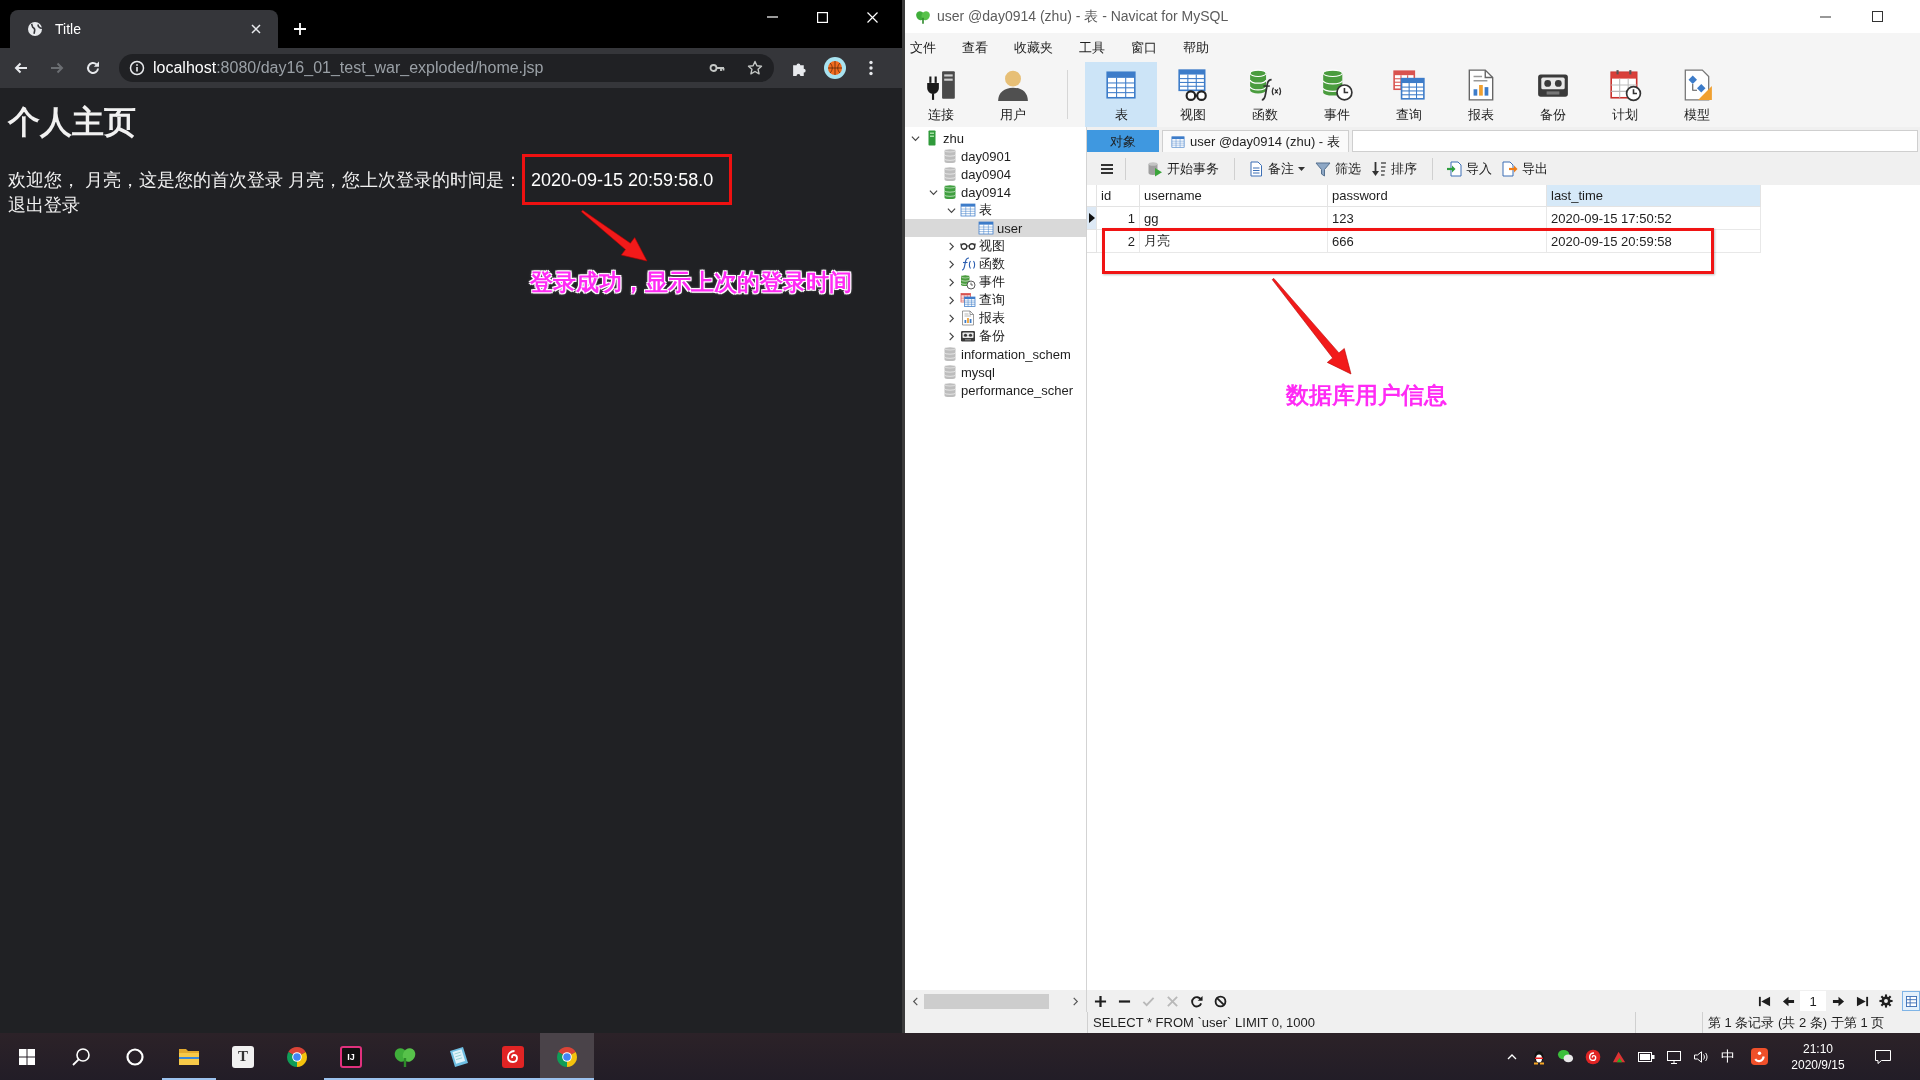  Describe the element at coordinates (1654, 196) in the screenshot. I see `column-header: last_time` at that location.